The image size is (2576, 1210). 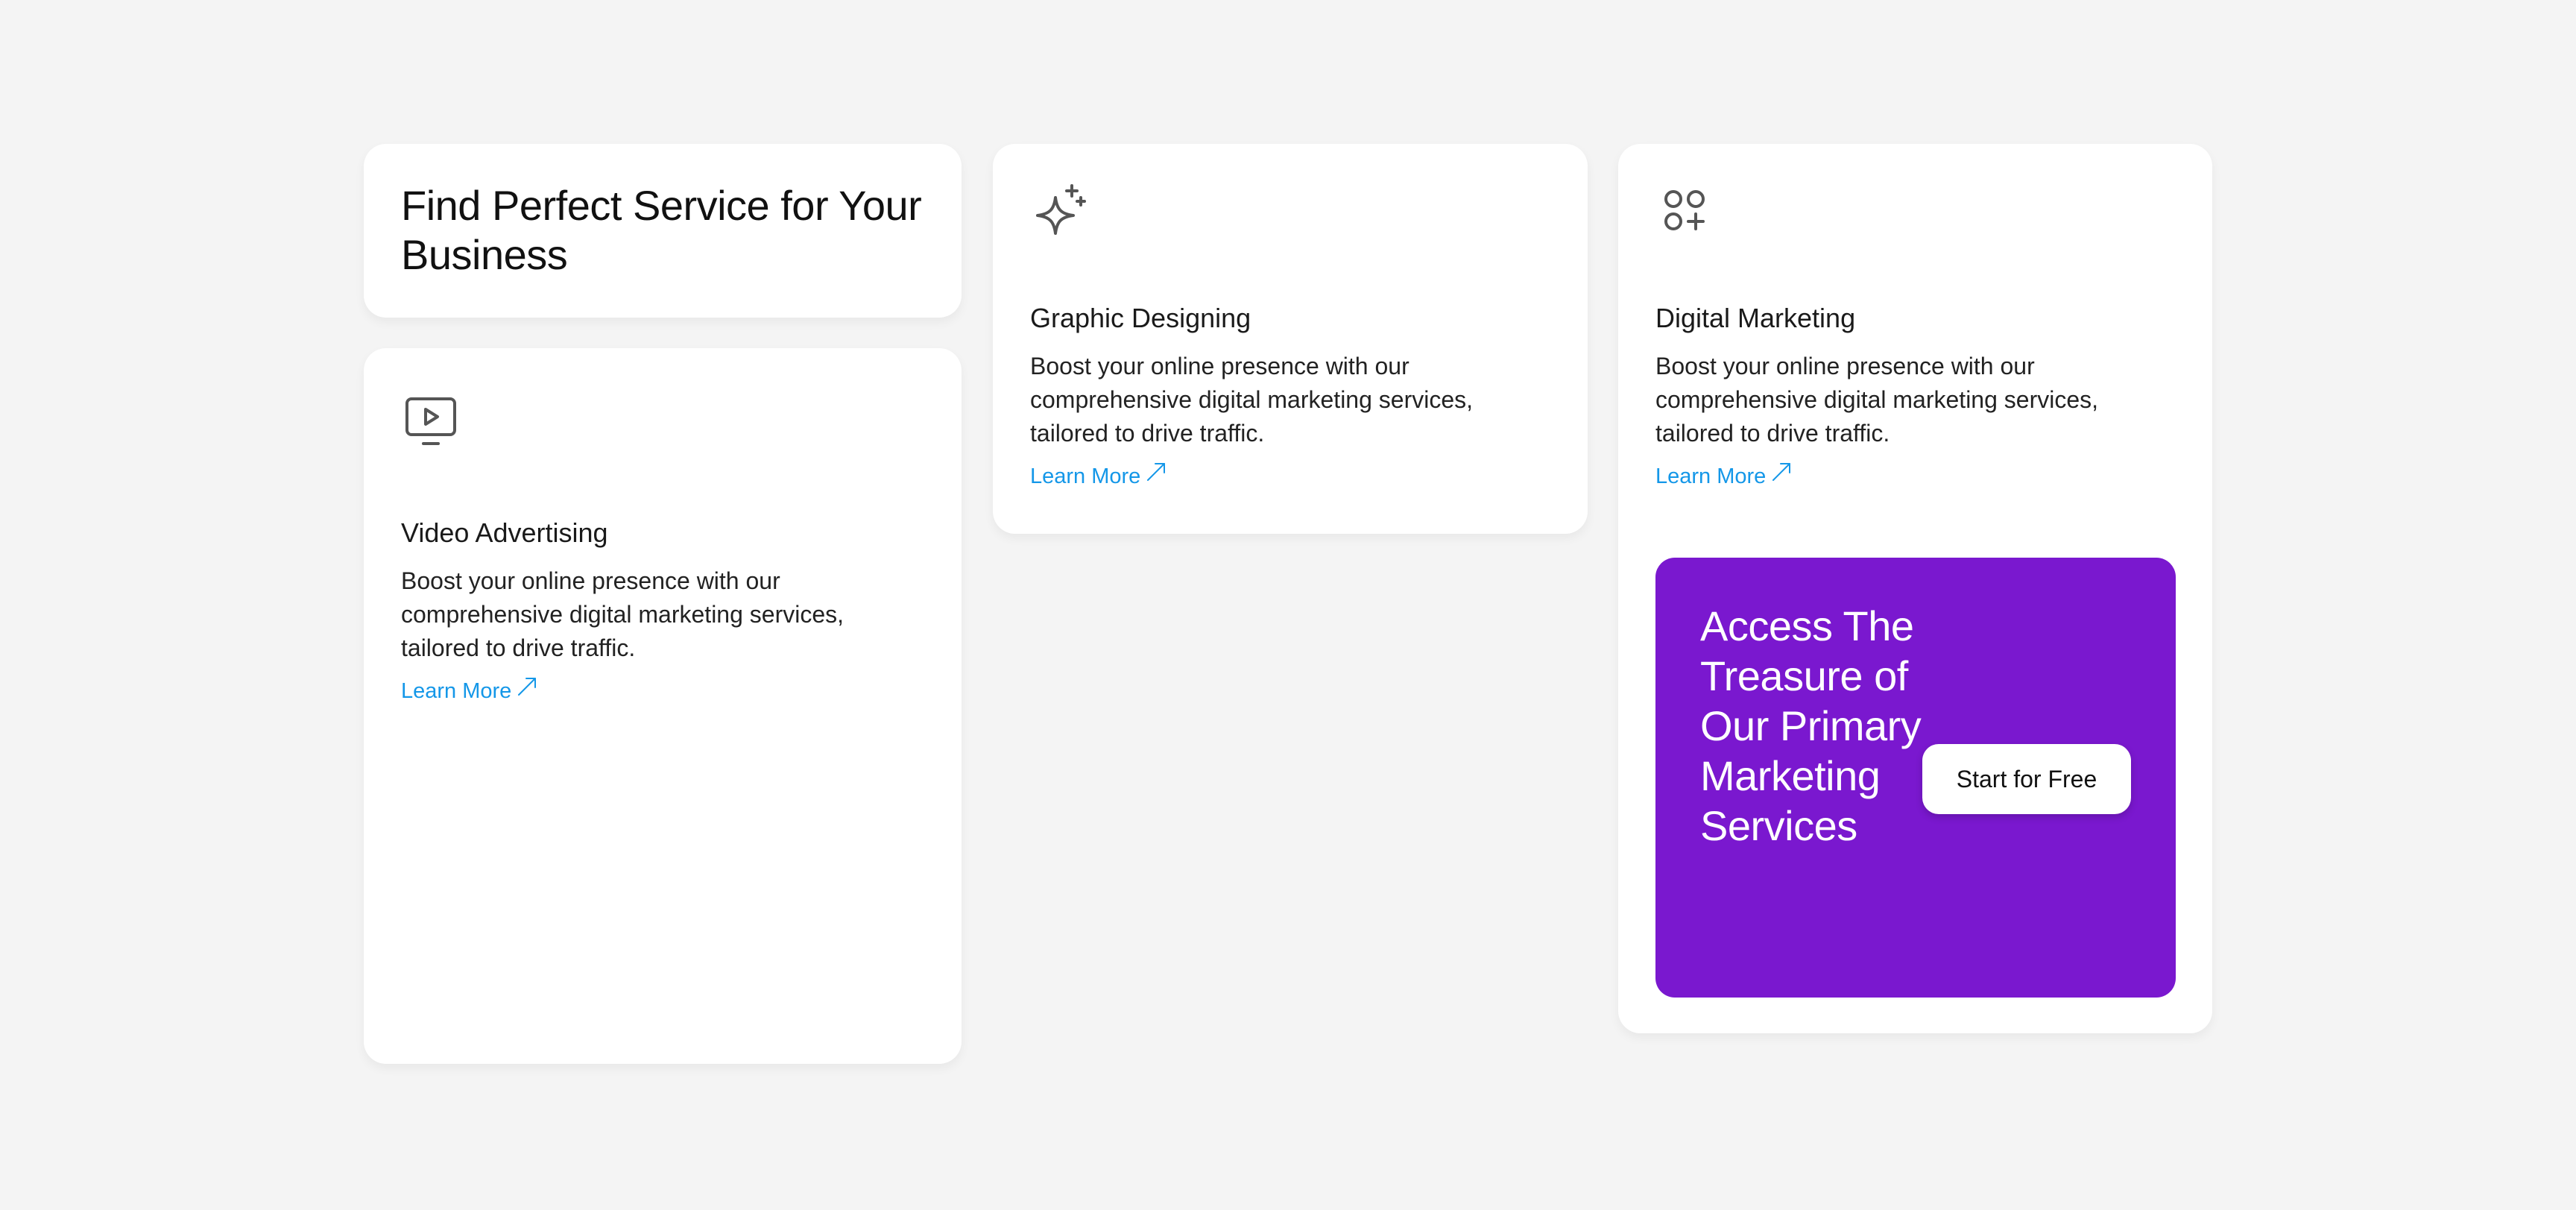 I want to click on page-title: Find Perfect Service for Your Business, so click(x=661, y=230).